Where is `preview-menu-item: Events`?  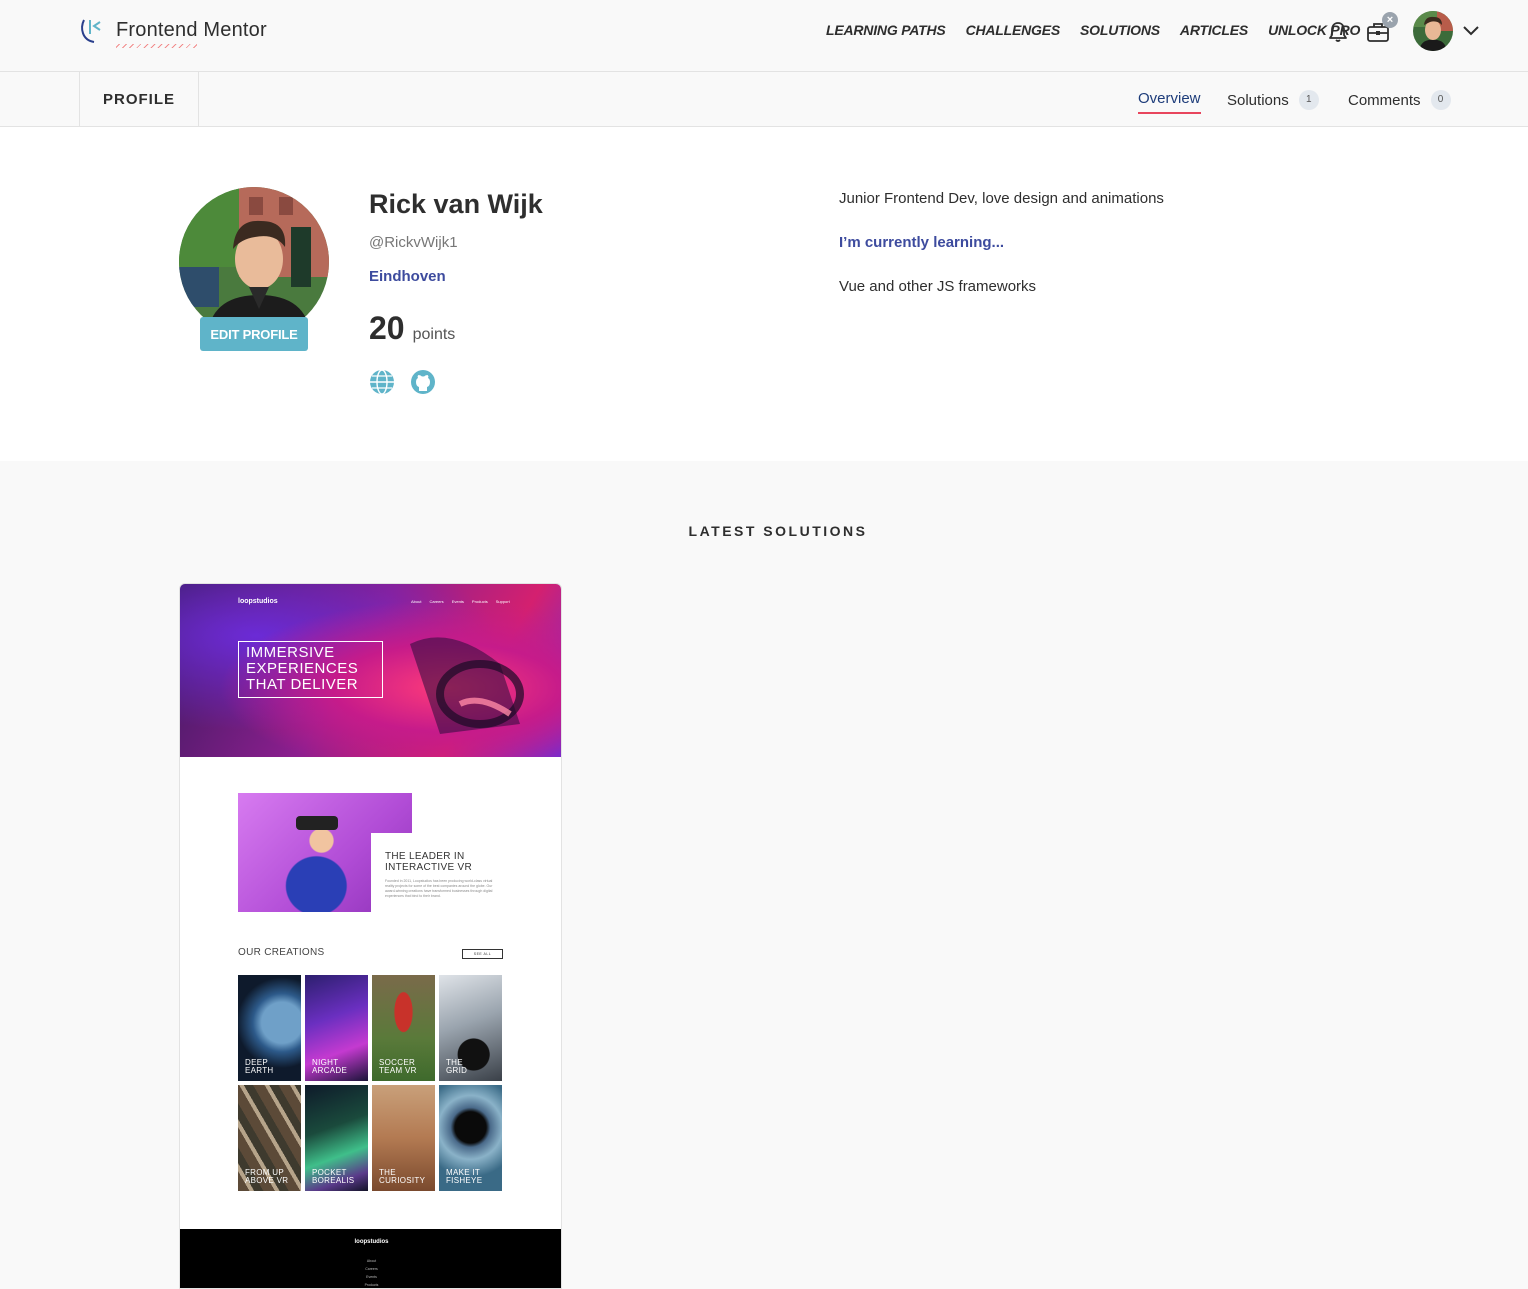 preview-menu-item: Events is located at coordinates (457, 601).